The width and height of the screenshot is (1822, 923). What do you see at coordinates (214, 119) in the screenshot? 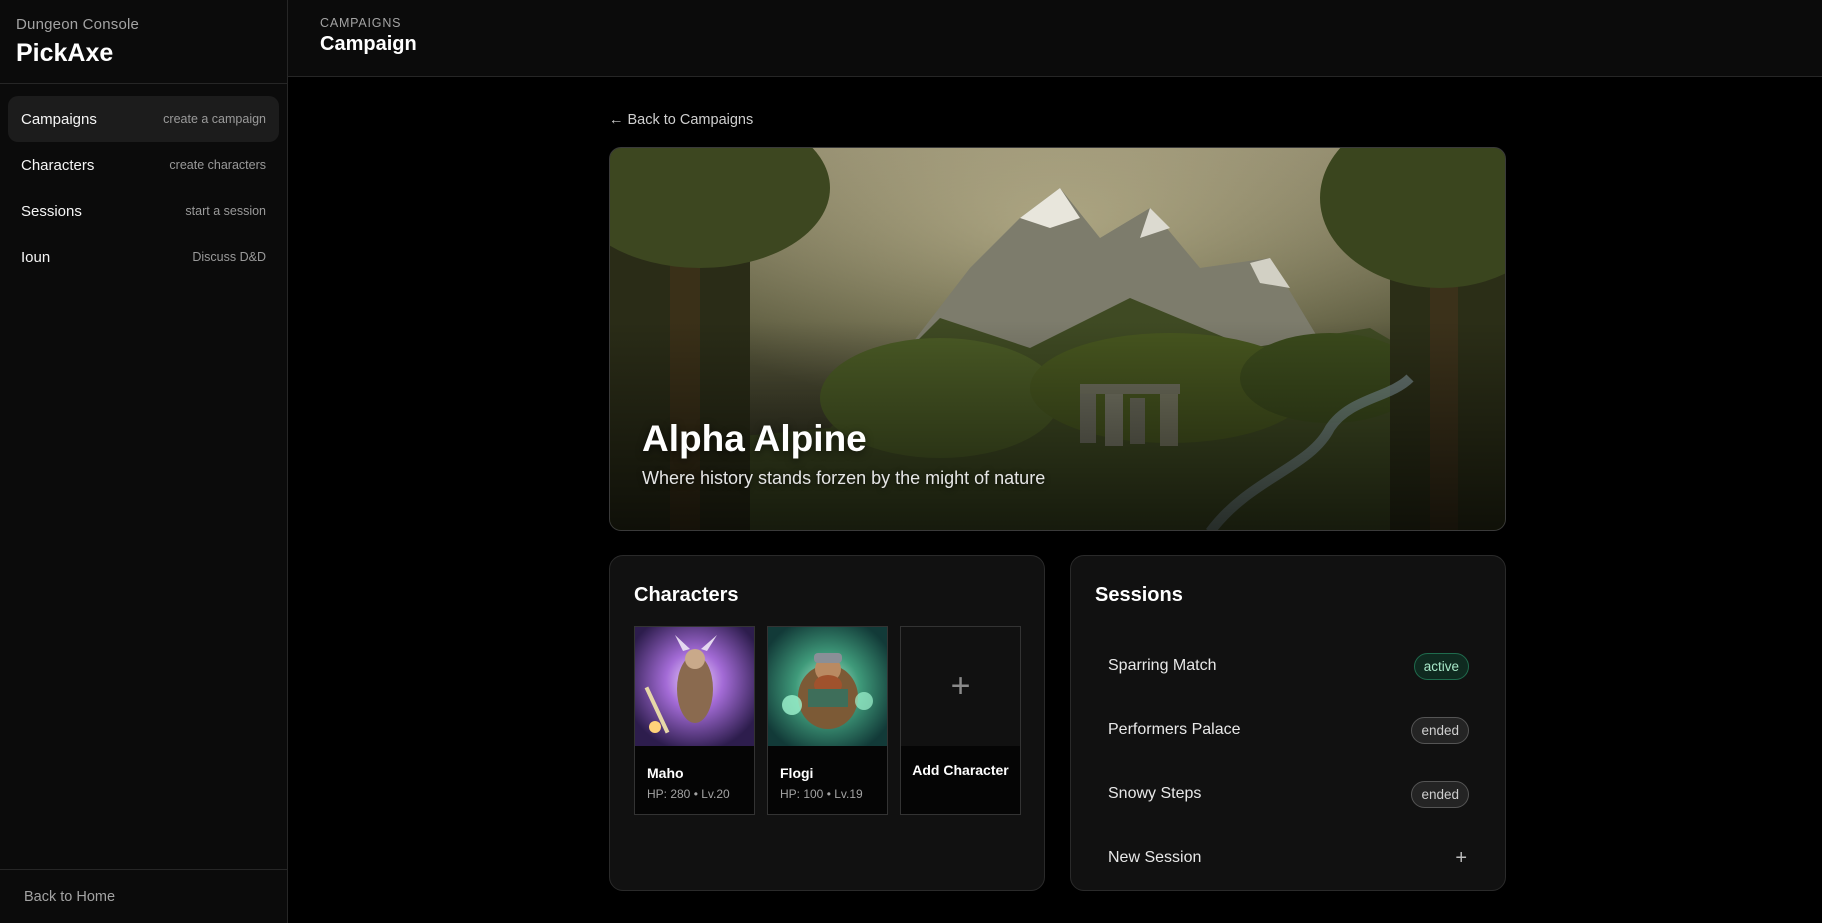
I see `sidebar-item-hint: create a campaign` at bounding box center [214, 119].